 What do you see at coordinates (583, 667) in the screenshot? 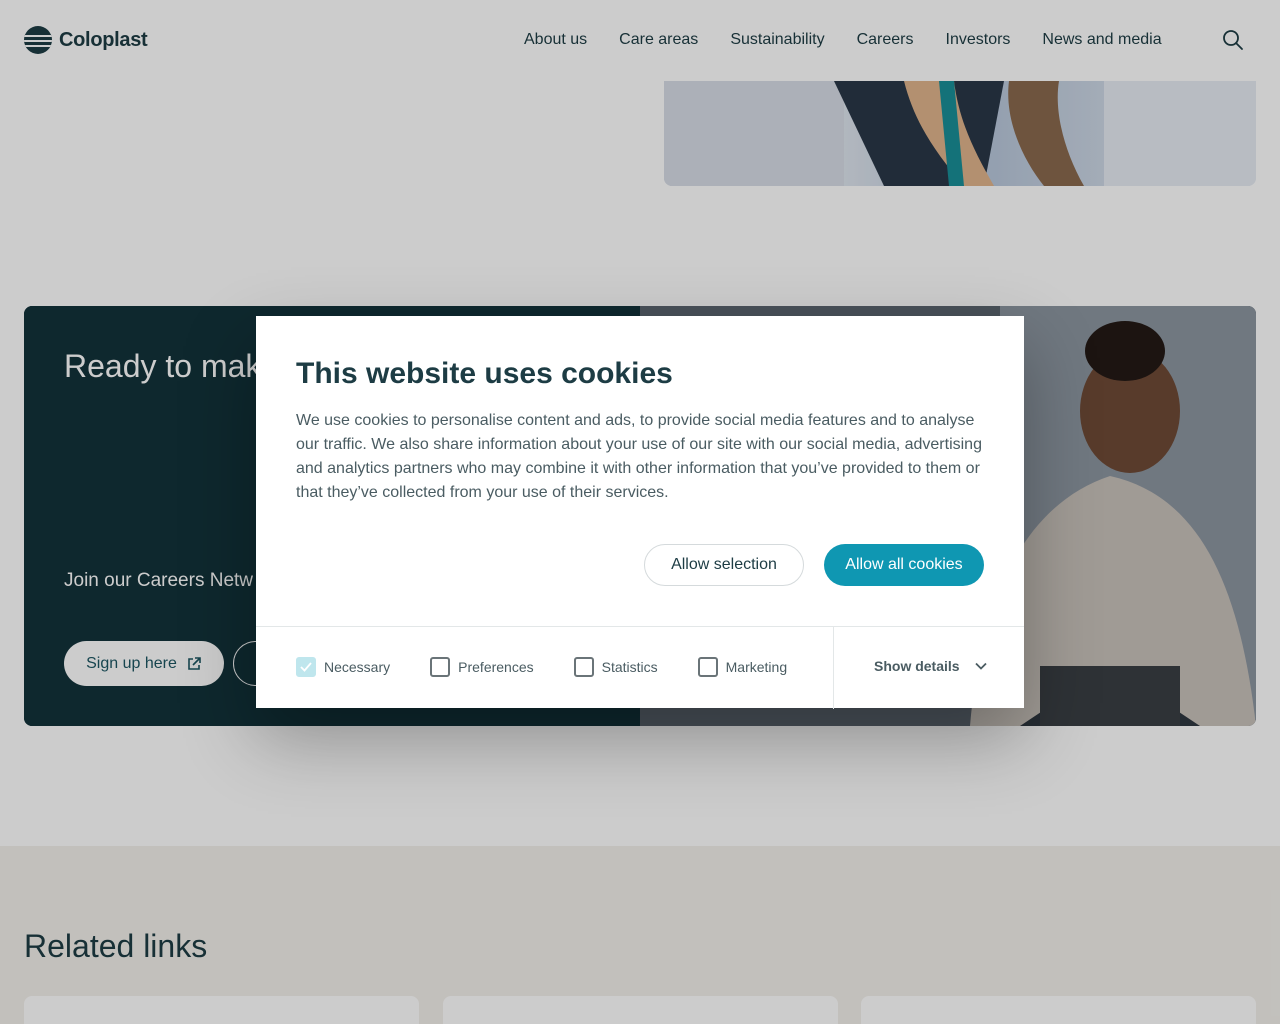
I see `statistics-checkbox` at bounding box center [583, 667].